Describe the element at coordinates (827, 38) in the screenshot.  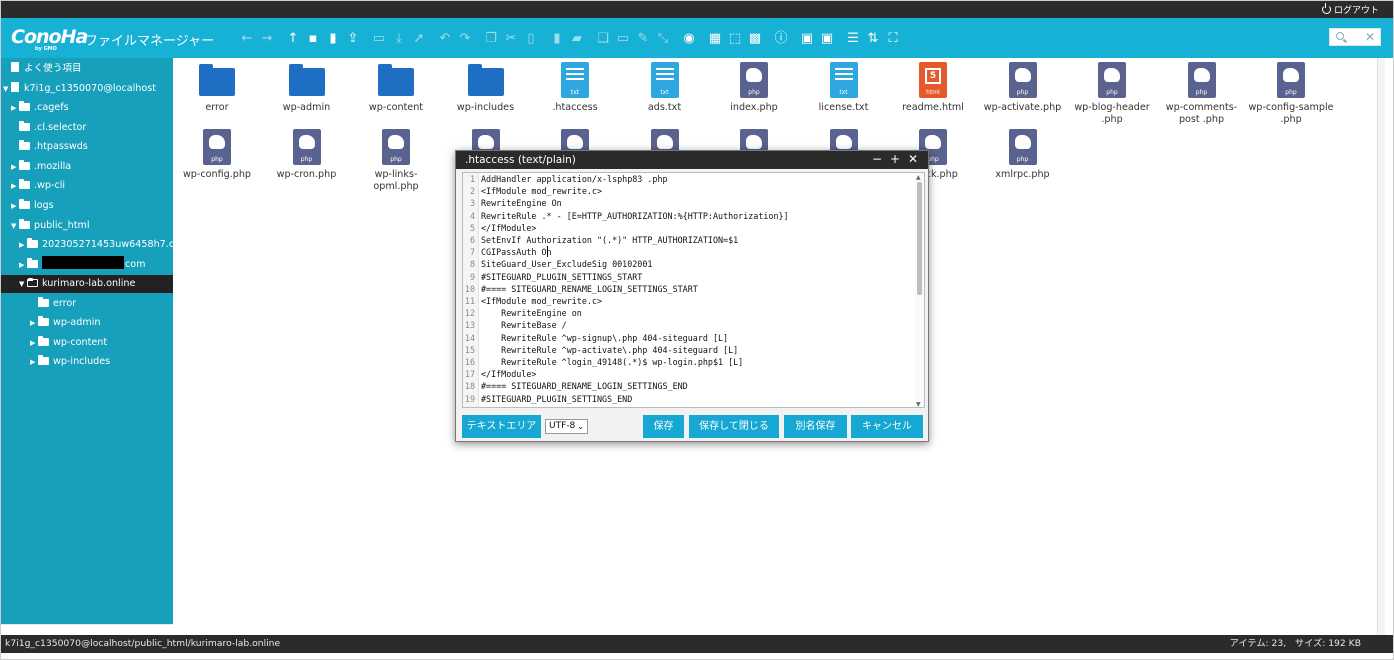
I see `archive-icon: ▣` at that location.